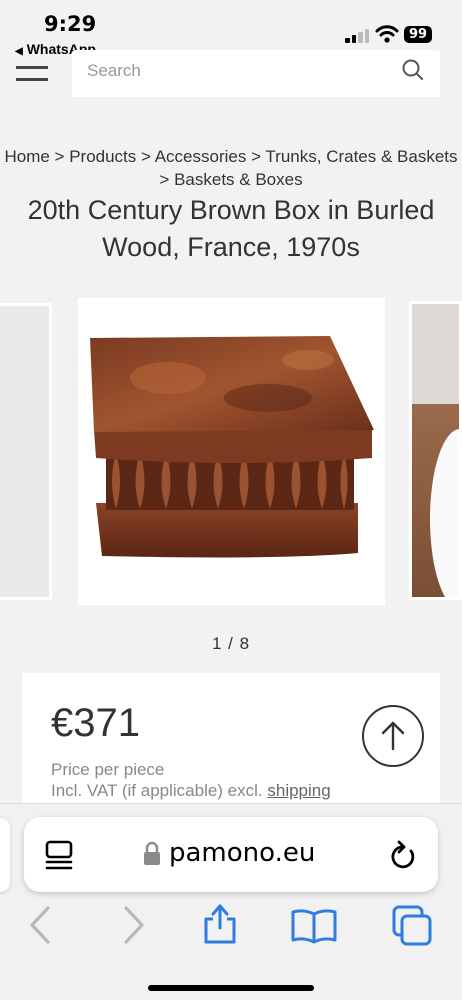  I want to click on wifi-icon, so click(387, 34).